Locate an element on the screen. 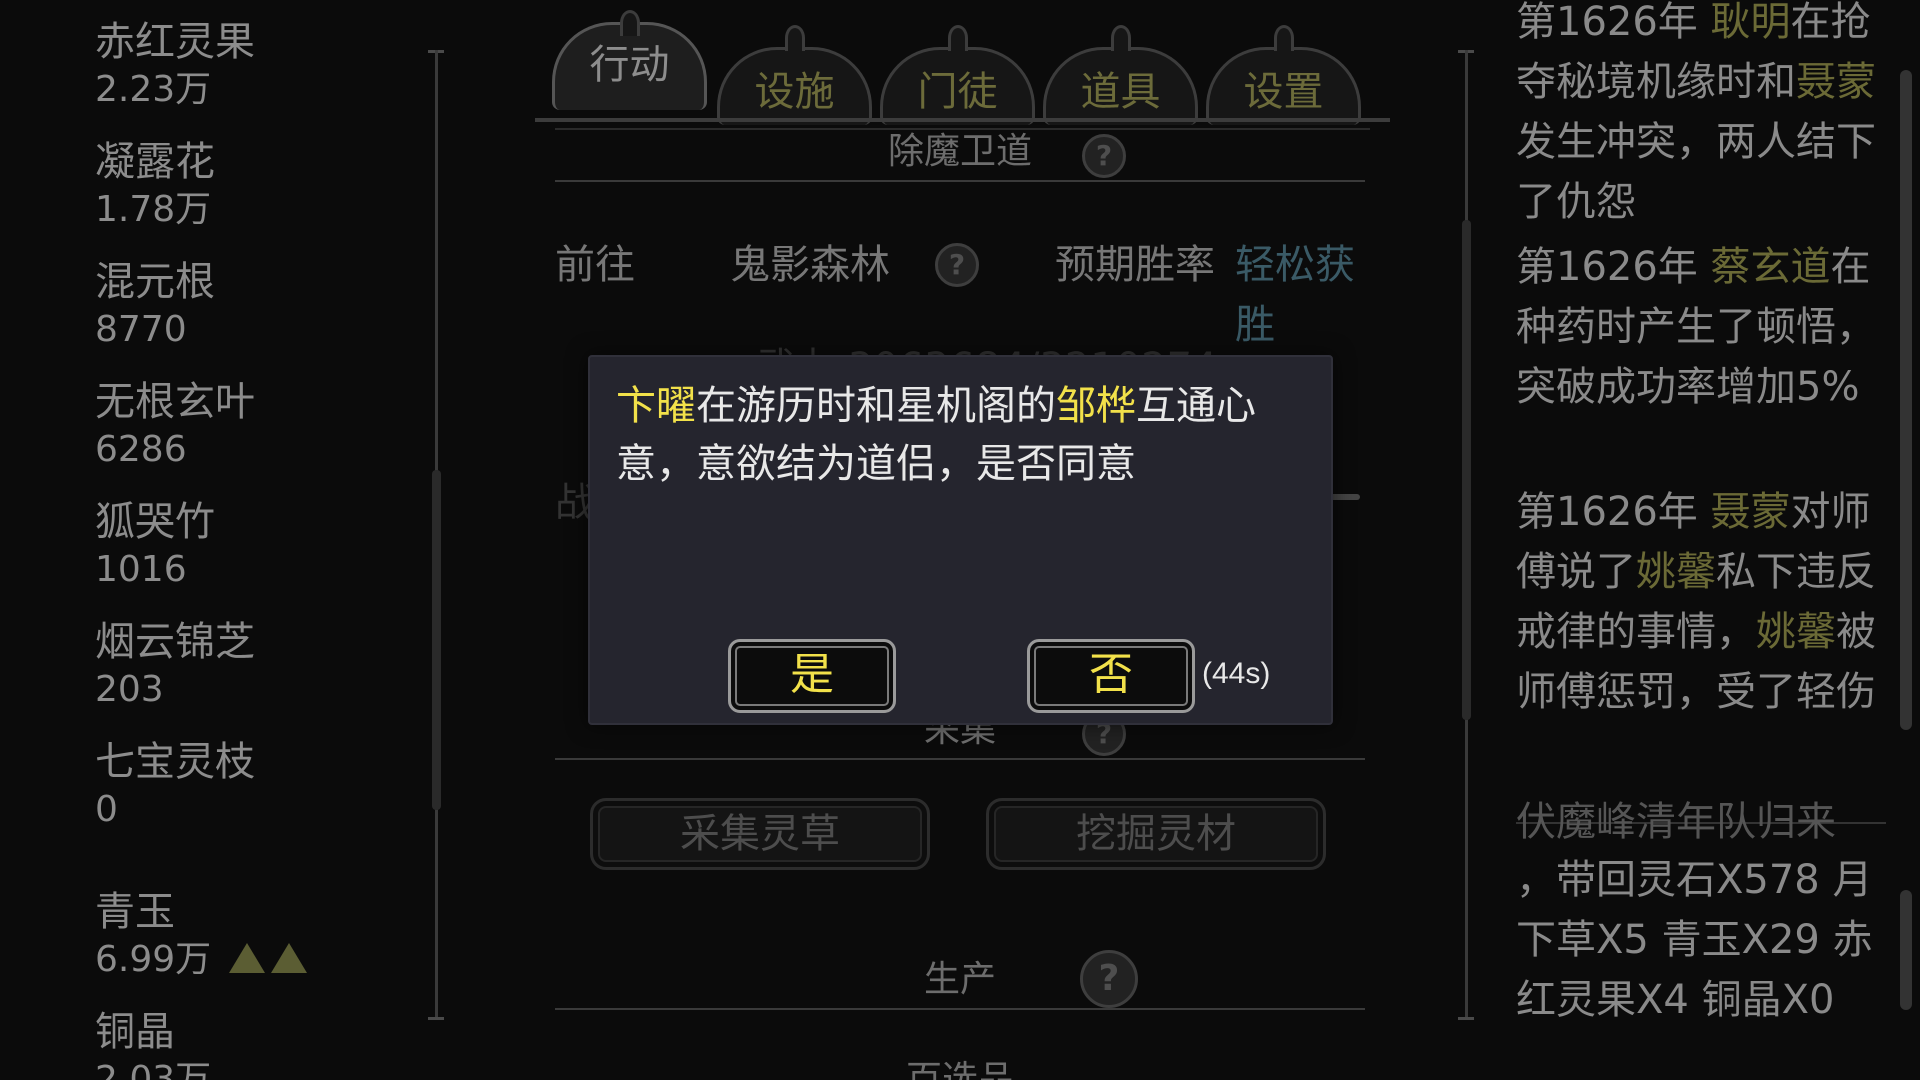  log-entry: ，带回灵石X578 月下草X5 青玉X29 赤红灵果X4 铜晶X0 is located at coordinates (1694, 940).